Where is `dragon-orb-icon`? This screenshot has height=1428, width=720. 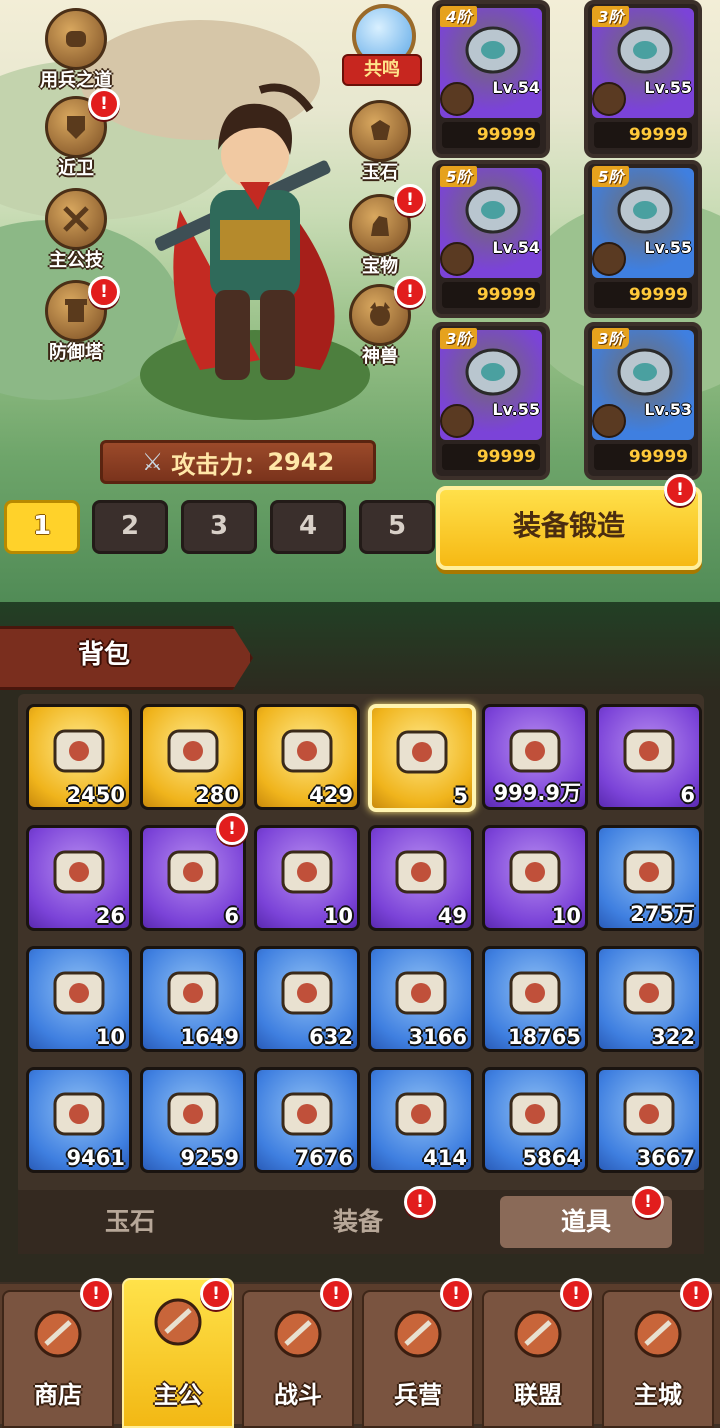
dragon-orb-icon is located at coordinates (79, 751).